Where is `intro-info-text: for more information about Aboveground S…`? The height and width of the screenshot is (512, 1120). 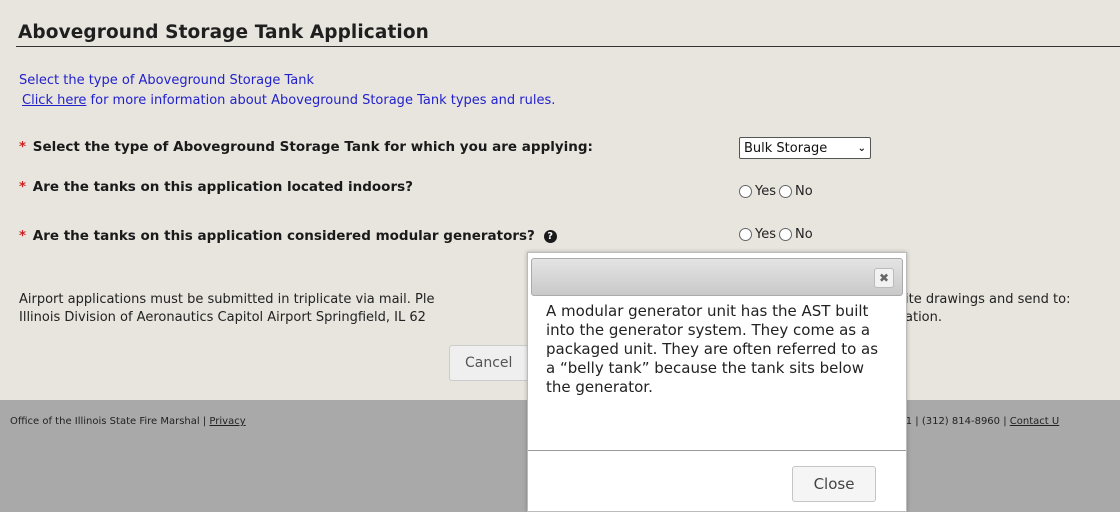 intro-info-text: for more information about Aboveground S… is located at coordinates (321, 100).